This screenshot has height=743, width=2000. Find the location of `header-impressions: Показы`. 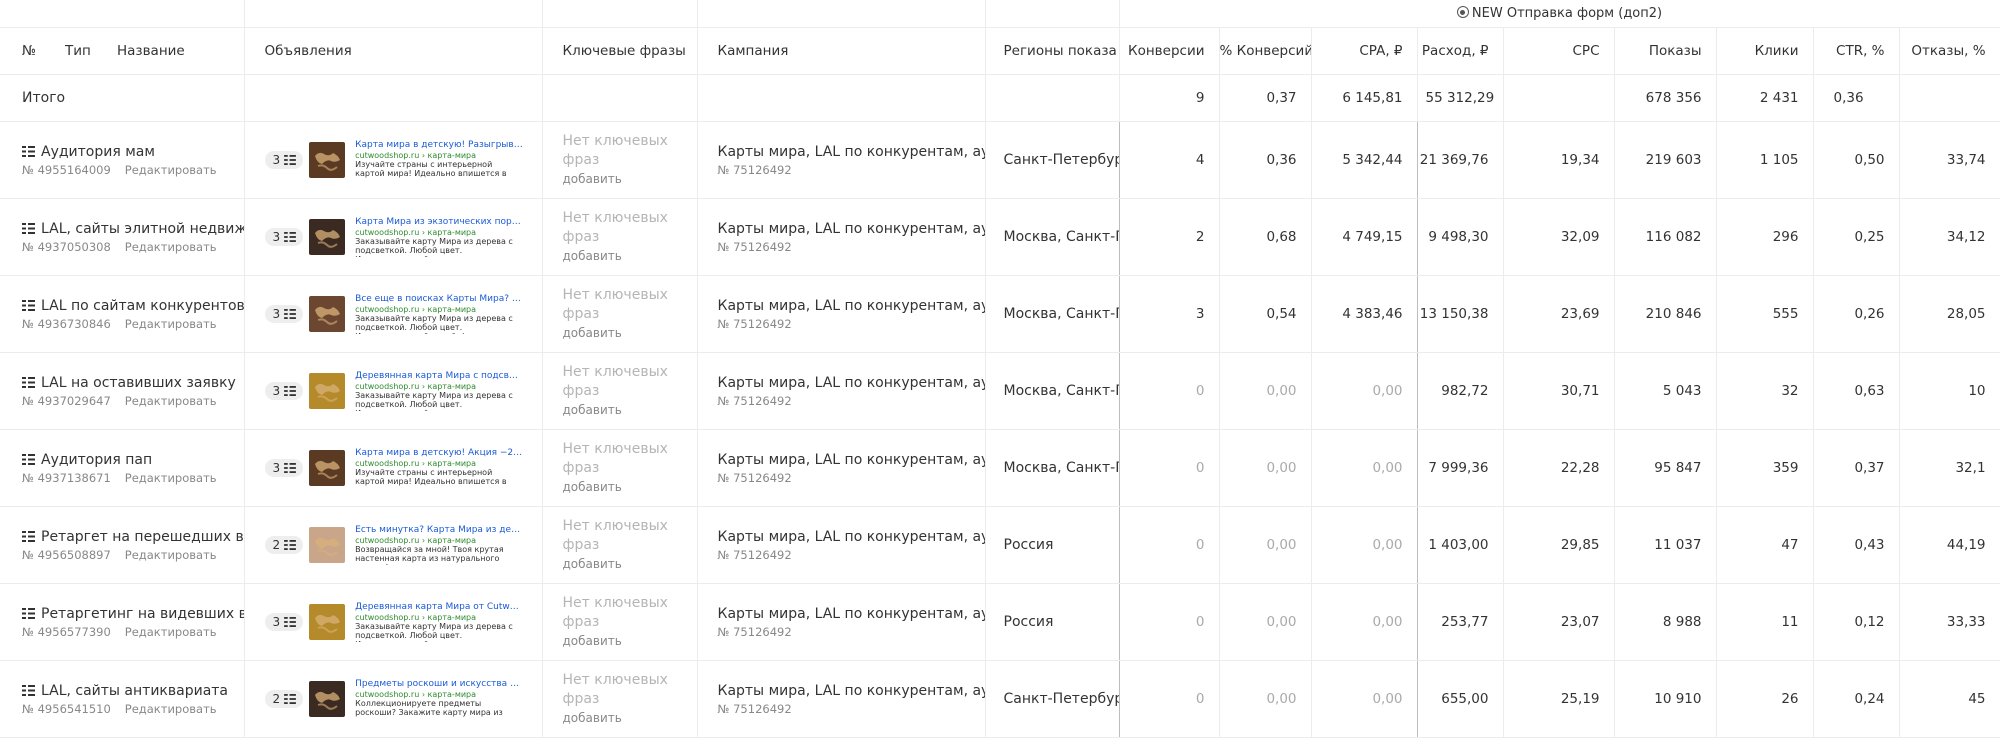

header-impressions: Показы is located at coordinates (1665, 51).